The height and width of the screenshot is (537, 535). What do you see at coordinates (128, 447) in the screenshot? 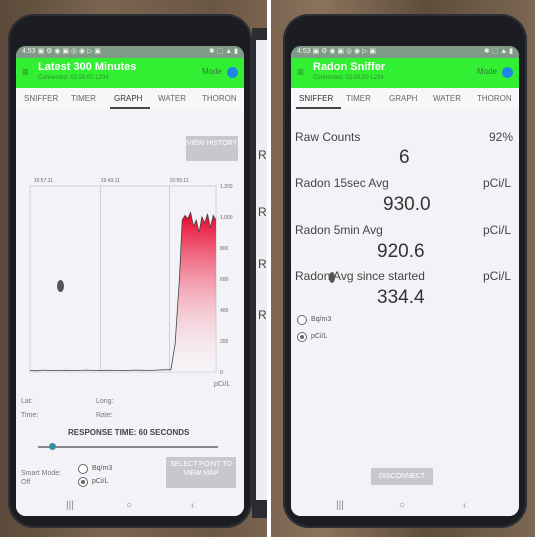
I see `response-slider-track` at bounding box center [128, 447].